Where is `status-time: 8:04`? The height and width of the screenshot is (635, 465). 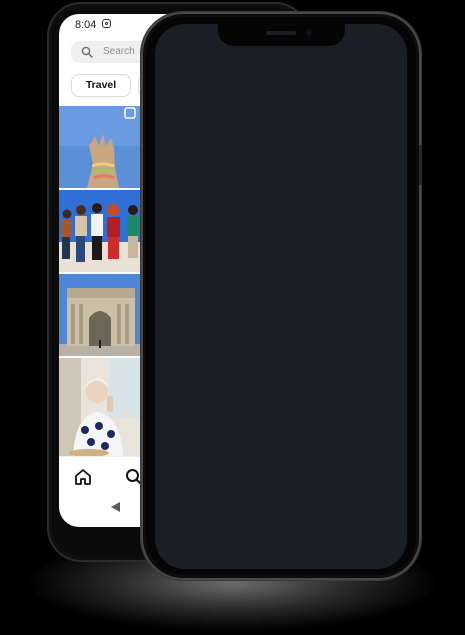
status-time: 8:04 is located at coordinates (86, 25).